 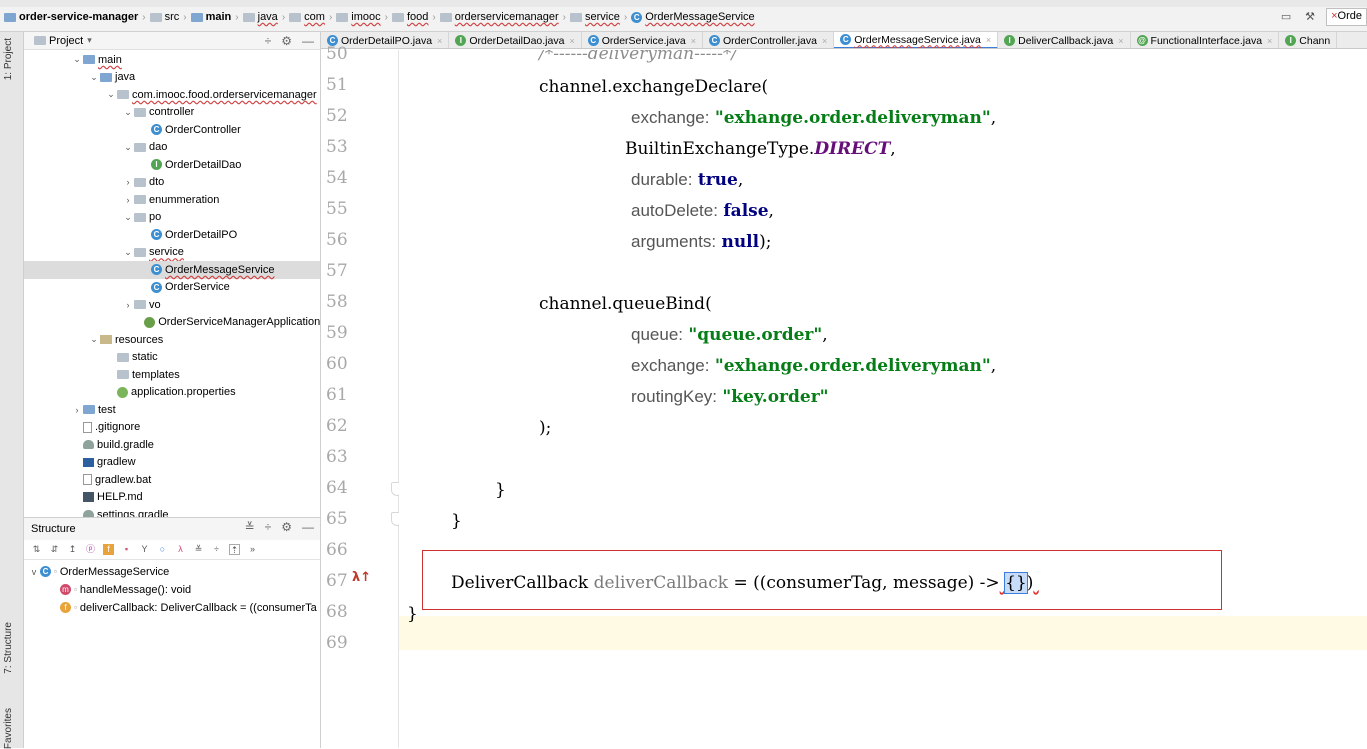 I want to click on show-inherited-icon: ↥, so click(x=72, y=549).